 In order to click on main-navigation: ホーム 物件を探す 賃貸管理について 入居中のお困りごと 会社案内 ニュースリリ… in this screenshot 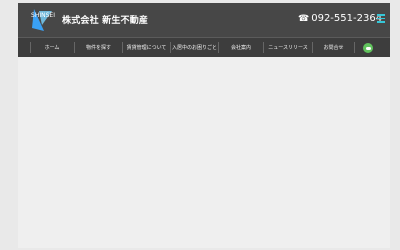, I will do `click(204, 47)`.